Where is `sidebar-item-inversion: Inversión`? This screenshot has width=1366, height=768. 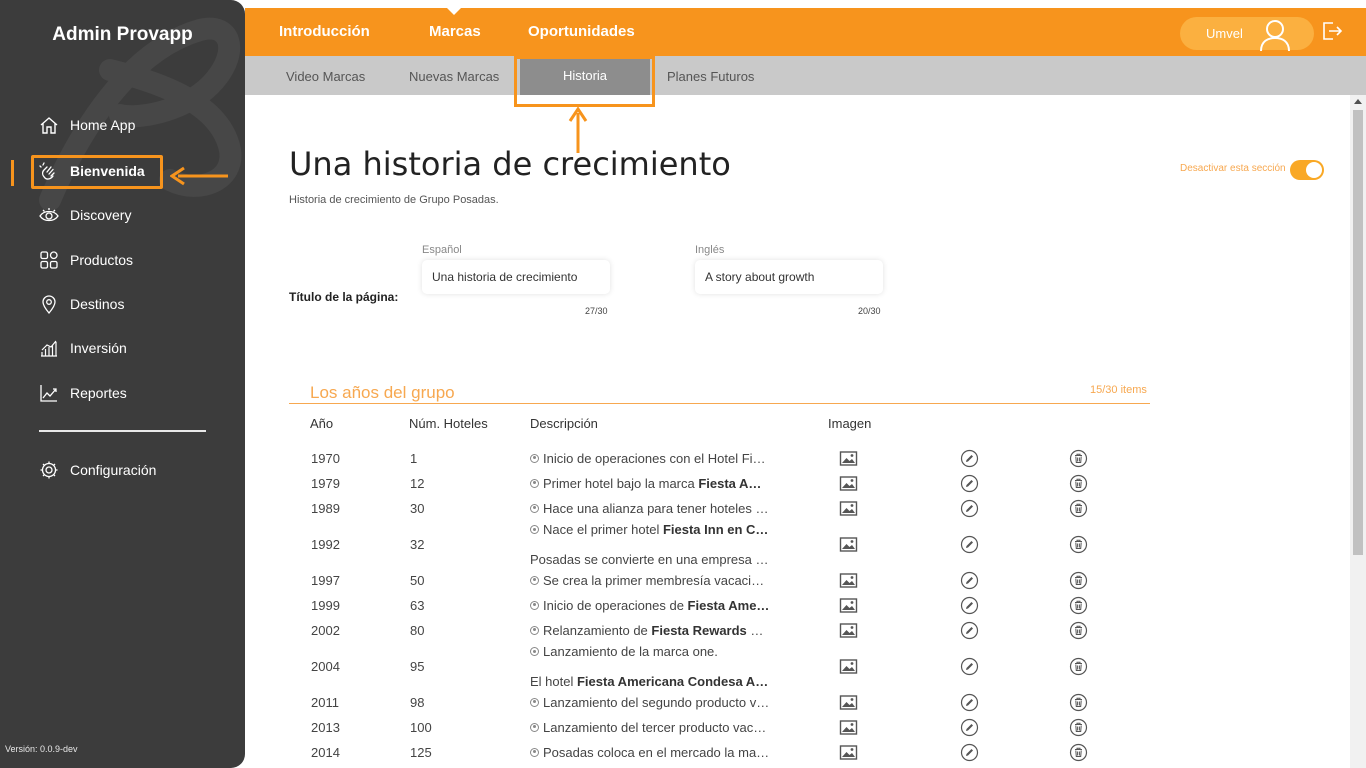 sidebar-item-inversion: Inversión is located at coordinates (82, 348).